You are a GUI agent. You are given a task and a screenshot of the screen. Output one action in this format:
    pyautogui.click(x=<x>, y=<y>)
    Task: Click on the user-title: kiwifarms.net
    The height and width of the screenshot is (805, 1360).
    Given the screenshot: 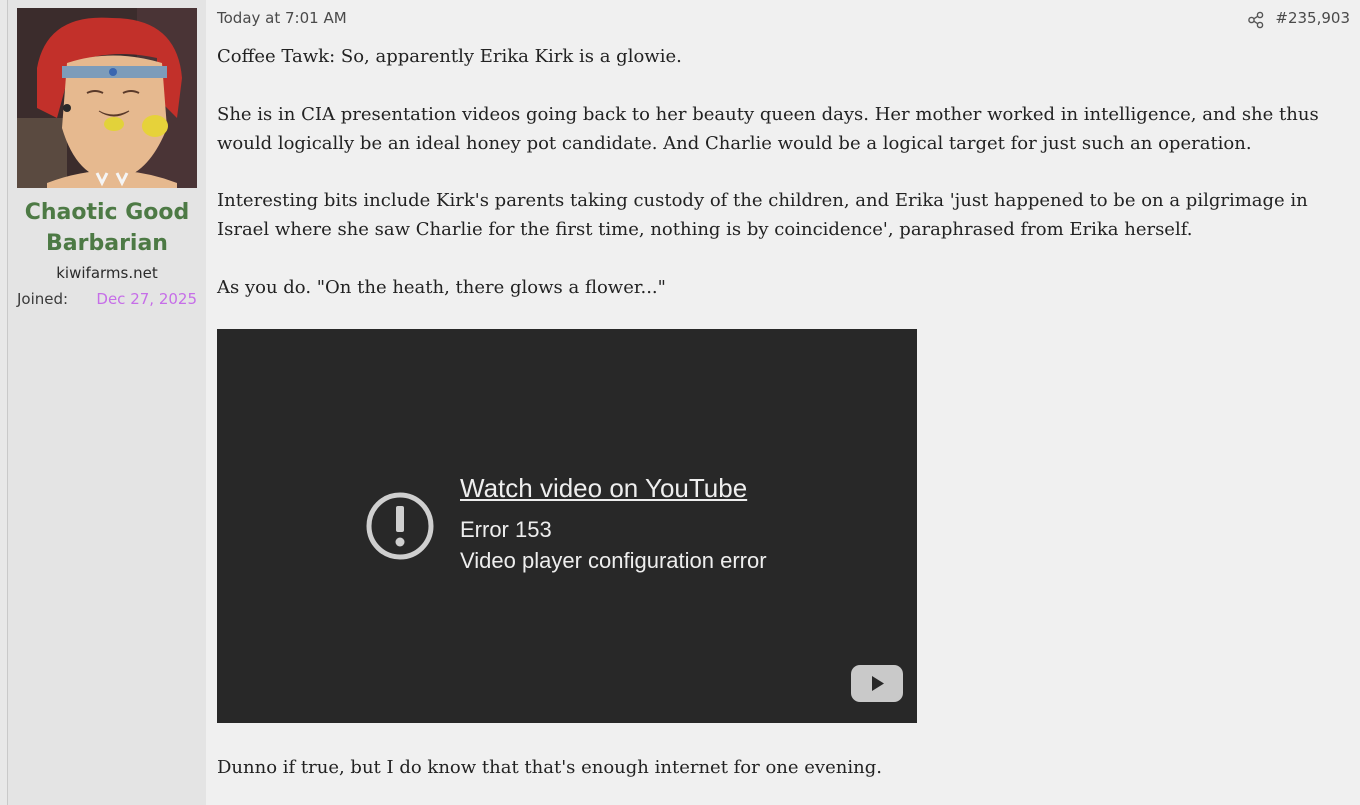 What is the action you would take?
    pyautogui.click(x=107, y=273)
    